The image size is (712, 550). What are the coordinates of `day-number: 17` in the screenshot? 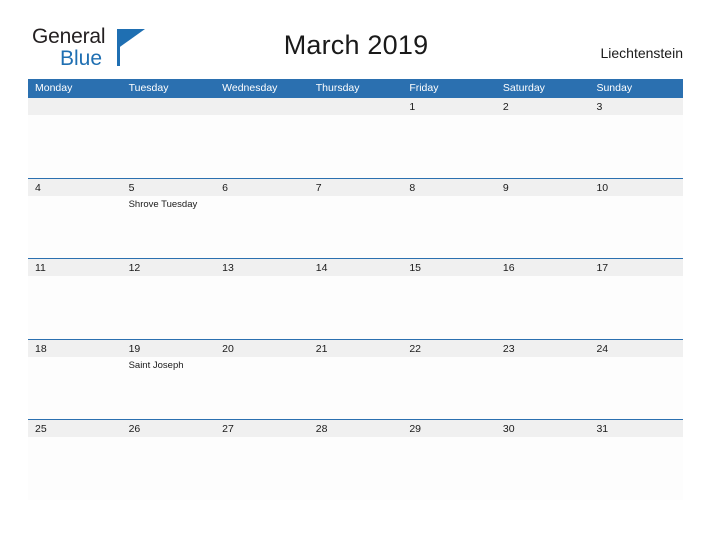 It's located at (602, 268).